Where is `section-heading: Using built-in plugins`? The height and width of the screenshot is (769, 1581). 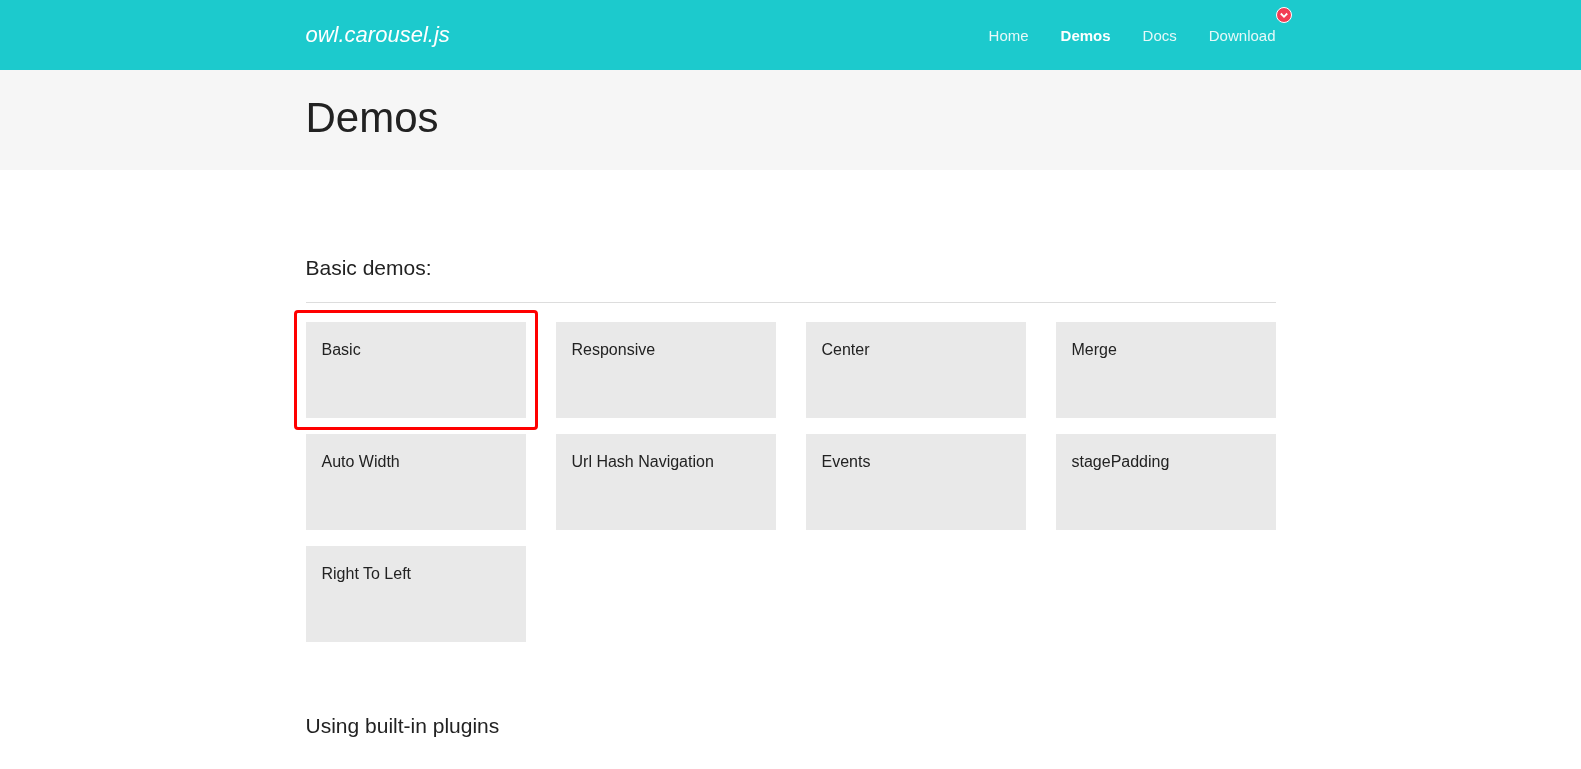
section-heading: Using built-in plugins is located at coordinates (402, 726).